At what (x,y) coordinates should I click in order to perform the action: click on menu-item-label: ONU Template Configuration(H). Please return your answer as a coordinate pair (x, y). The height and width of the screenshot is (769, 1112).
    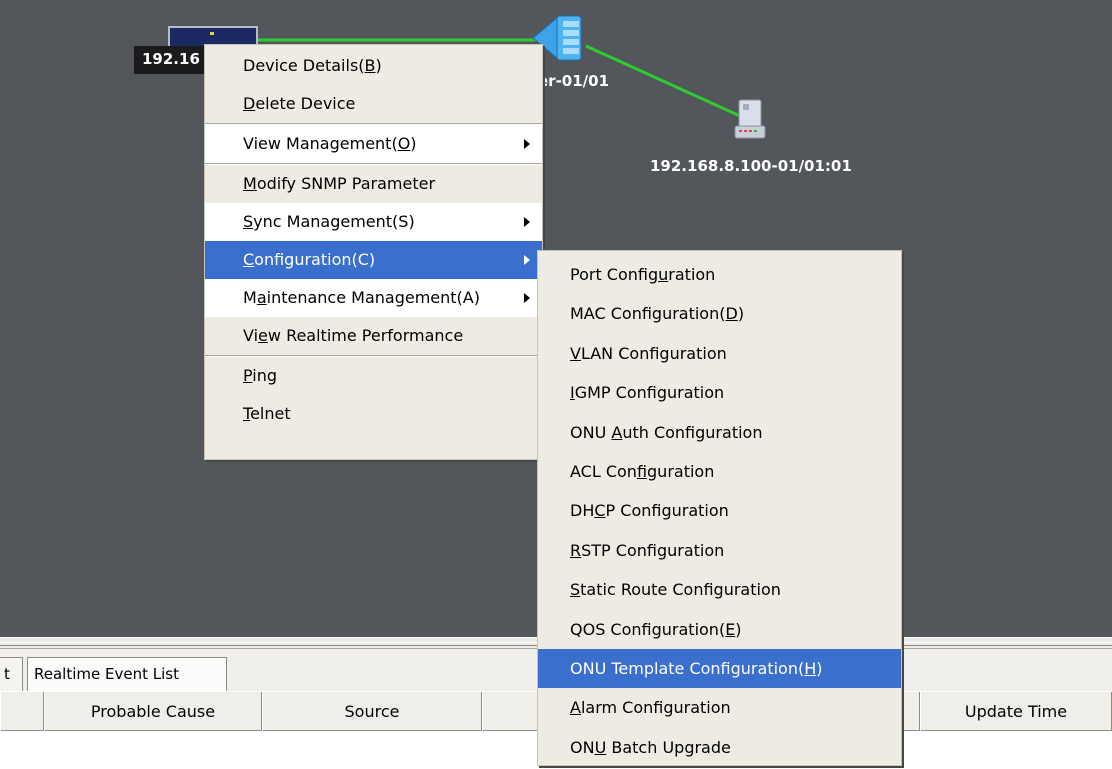
    Looking at the image, I should click on (696, 668).